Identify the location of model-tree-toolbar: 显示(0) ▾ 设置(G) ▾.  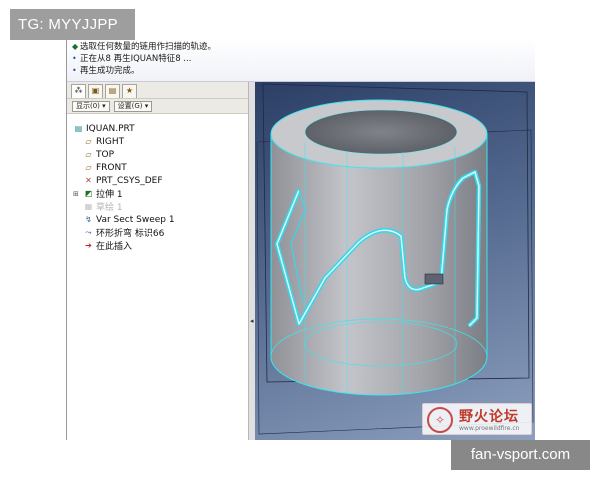
(157, 106).